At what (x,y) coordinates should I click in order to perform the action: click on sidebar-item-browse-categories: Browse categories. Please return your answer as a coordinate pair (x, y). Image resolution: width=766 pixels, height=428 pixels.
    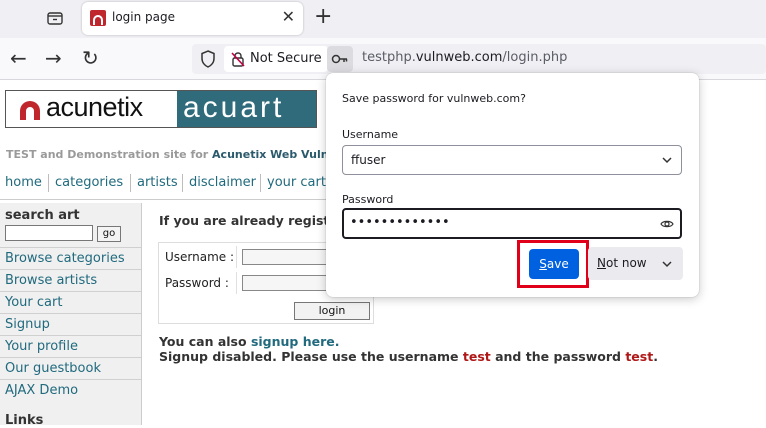
    Looking at the image, I should click on (70, 258).